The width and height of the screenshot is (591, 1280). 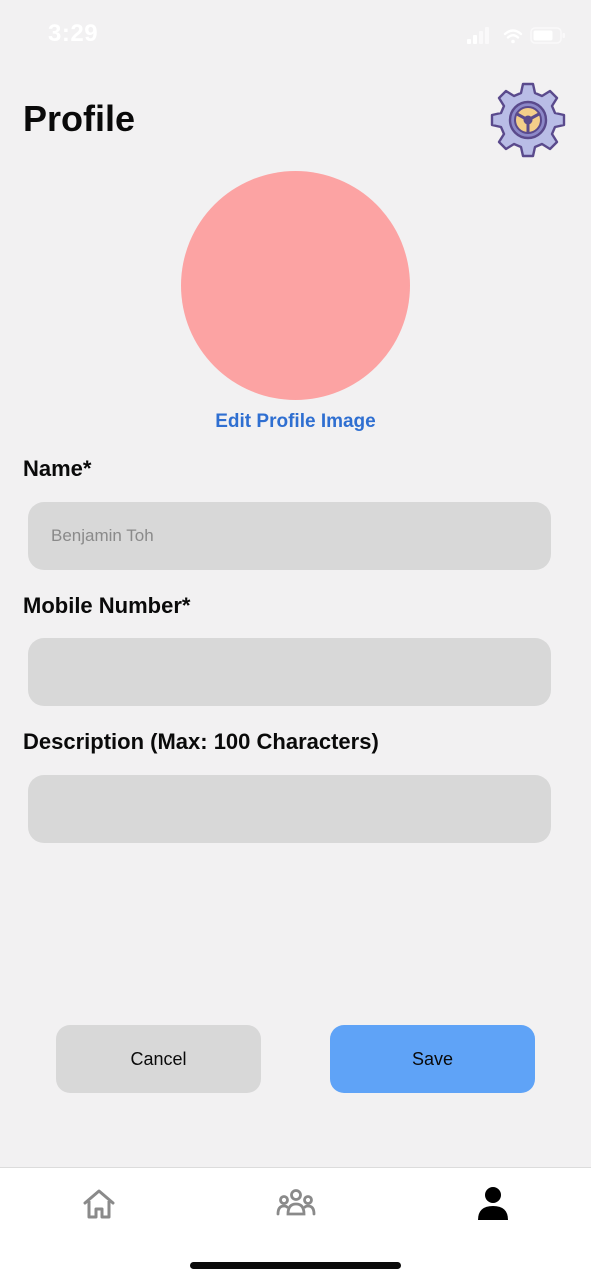 What do you see at coordinates (295, 1265) in the screenshot?
I see `home-indicator` at bounding box center [295, 1265].